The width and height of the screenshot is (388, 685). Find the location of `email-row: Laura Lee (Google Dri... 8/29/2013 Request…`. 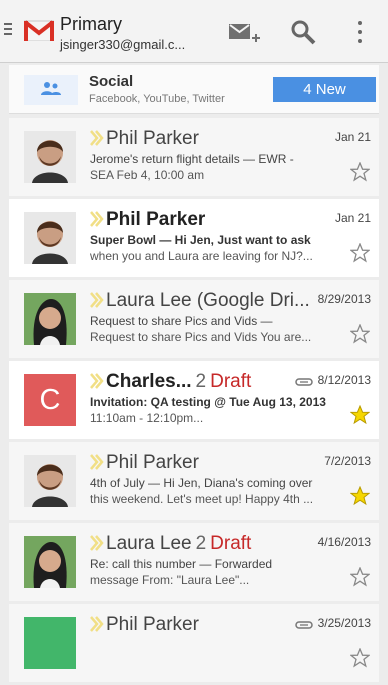

email-row: Laura Lee (Google Dri... 8/29/2013 Request… is located at coordinates (194, 319).